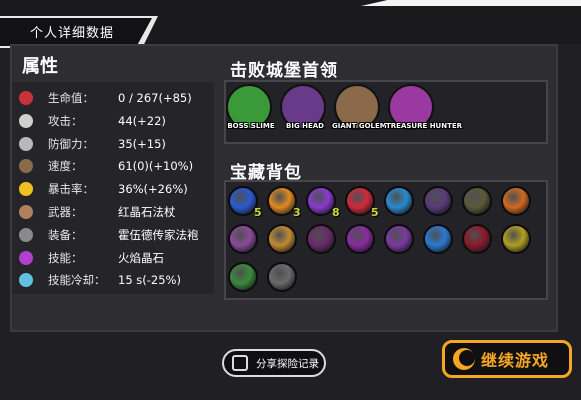 This screenshot has height=400, width=581. What do you see at coordinates (26, 189) in the screenshot?
I see `crit-star-icon` at bounding box center [26, 189].